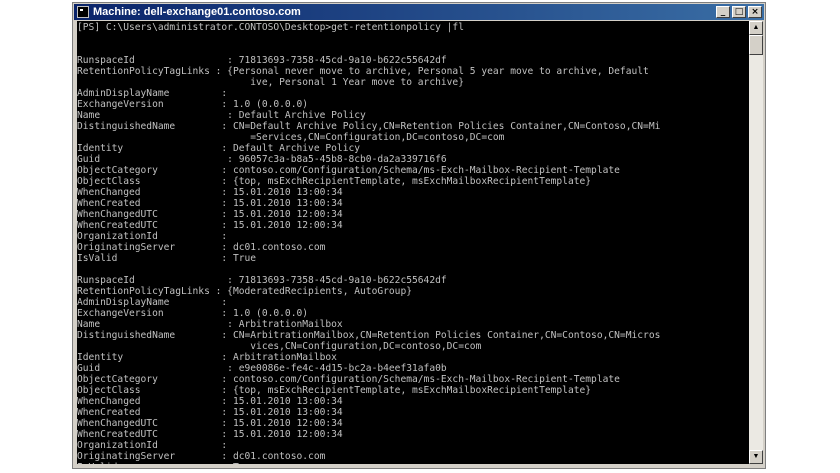  Describe the element at coordinates (210, 324) in the screenshot. I see `console-line: Name : ArbitrationMailbox` at that location.